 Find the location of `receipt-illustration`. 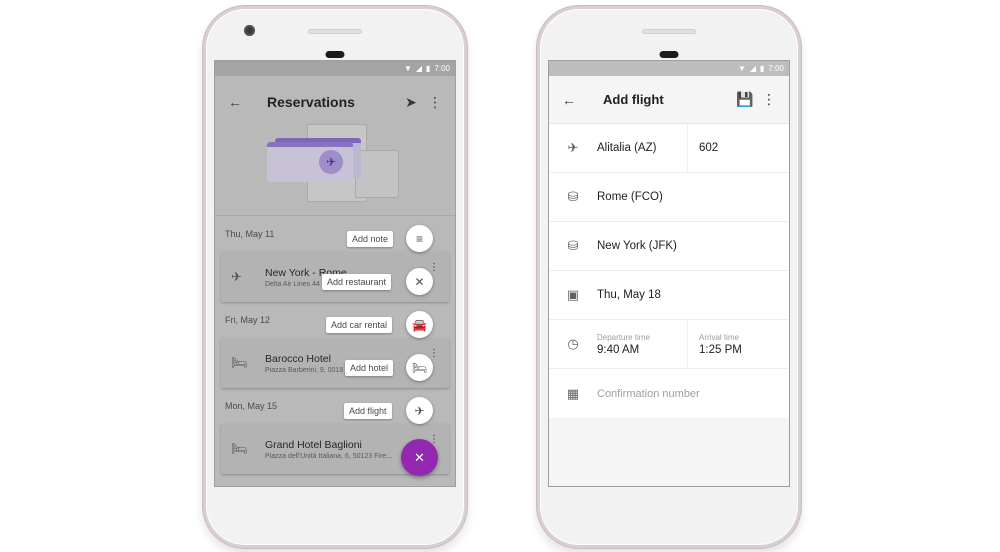

receipt-illustration is located at coordinates (377, 174).